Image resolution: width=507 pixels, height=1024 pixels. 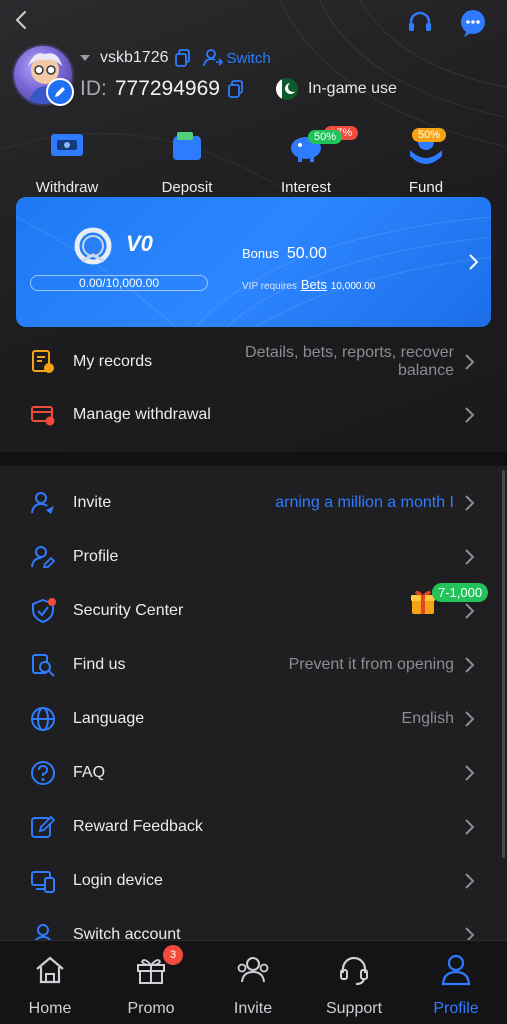 I want to click on deposit-button: +7% Deposit, so click(x=248, y=161).